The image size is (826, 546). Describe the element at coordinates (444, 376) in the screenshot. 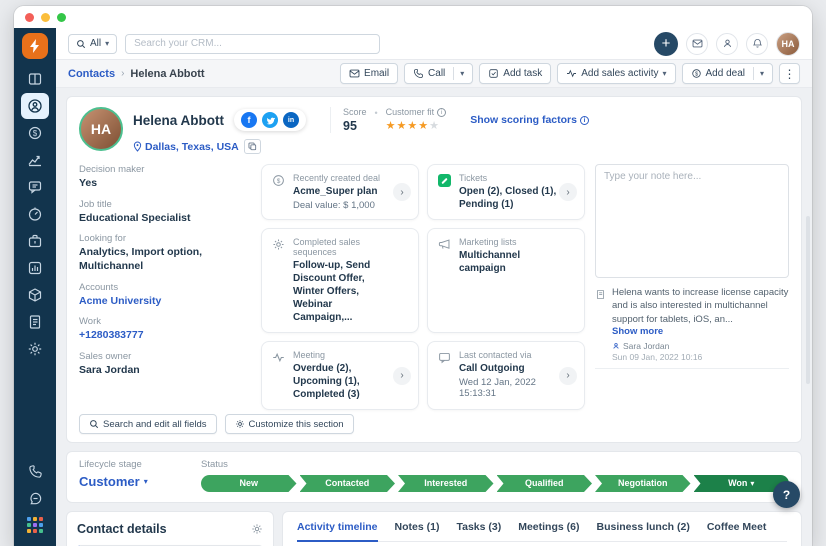

I see `chat-bubble-icon` at that location.